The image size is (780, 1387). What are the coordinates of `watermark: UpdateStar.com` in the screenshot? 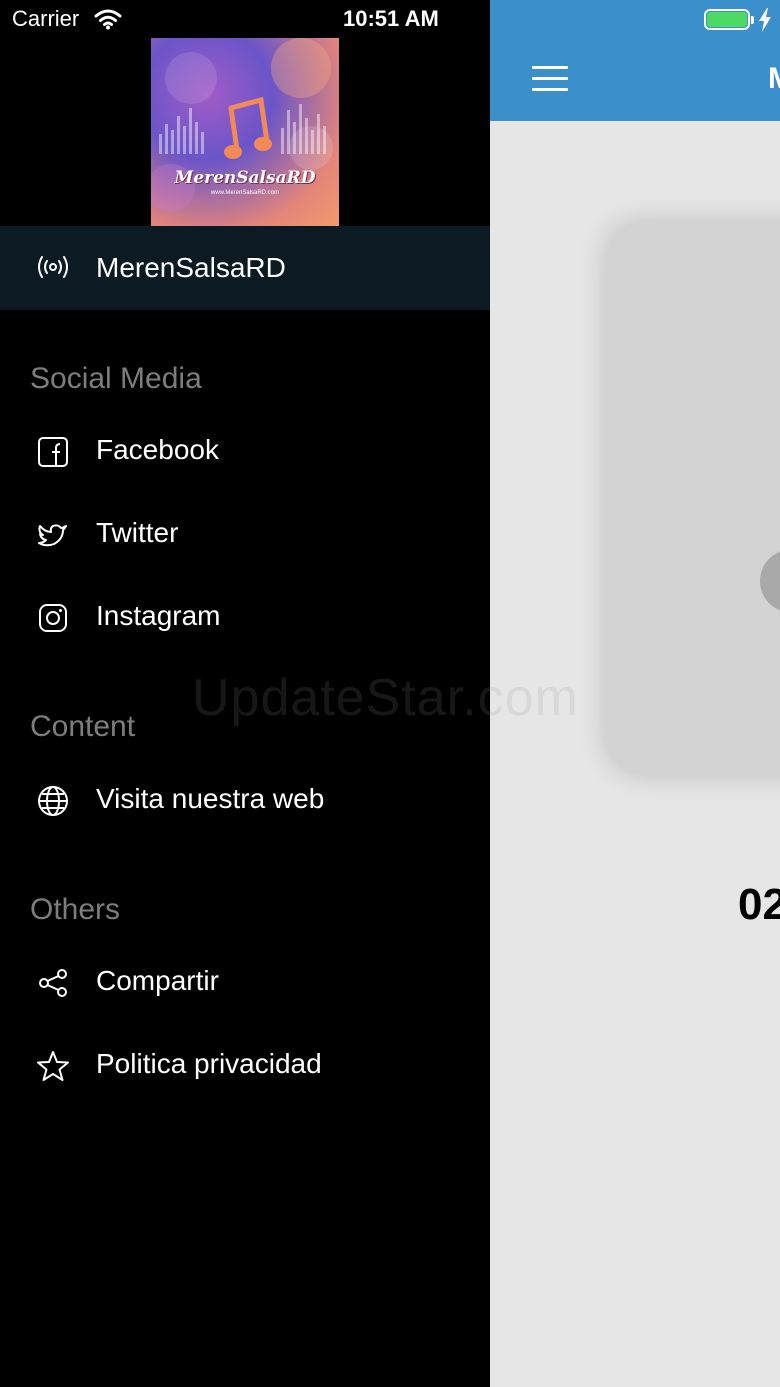 It's located at (385, 698).